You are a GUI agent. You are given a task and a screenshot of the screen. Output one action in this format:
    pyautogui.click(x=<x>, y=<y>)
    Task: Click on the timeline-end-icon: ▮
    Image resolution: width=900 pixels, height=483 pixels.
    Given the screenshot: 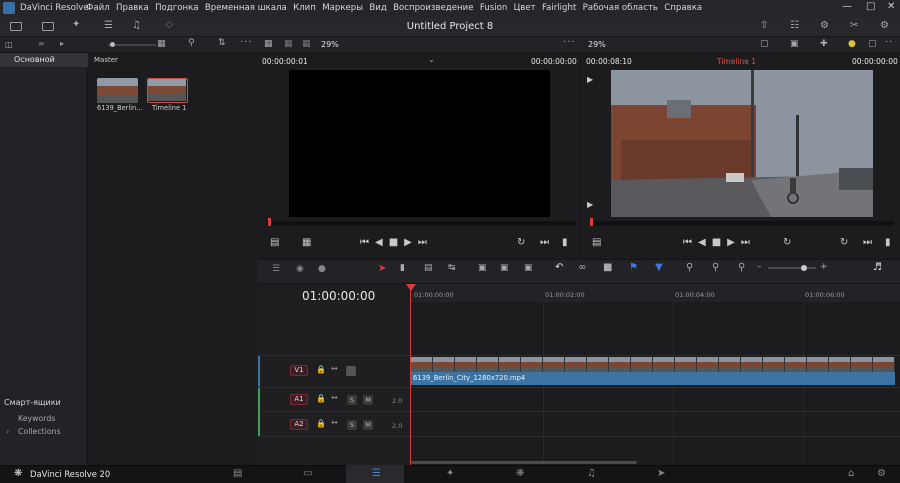 What is the action you would take?
    pyautogui.click(x=888, y=242)
    